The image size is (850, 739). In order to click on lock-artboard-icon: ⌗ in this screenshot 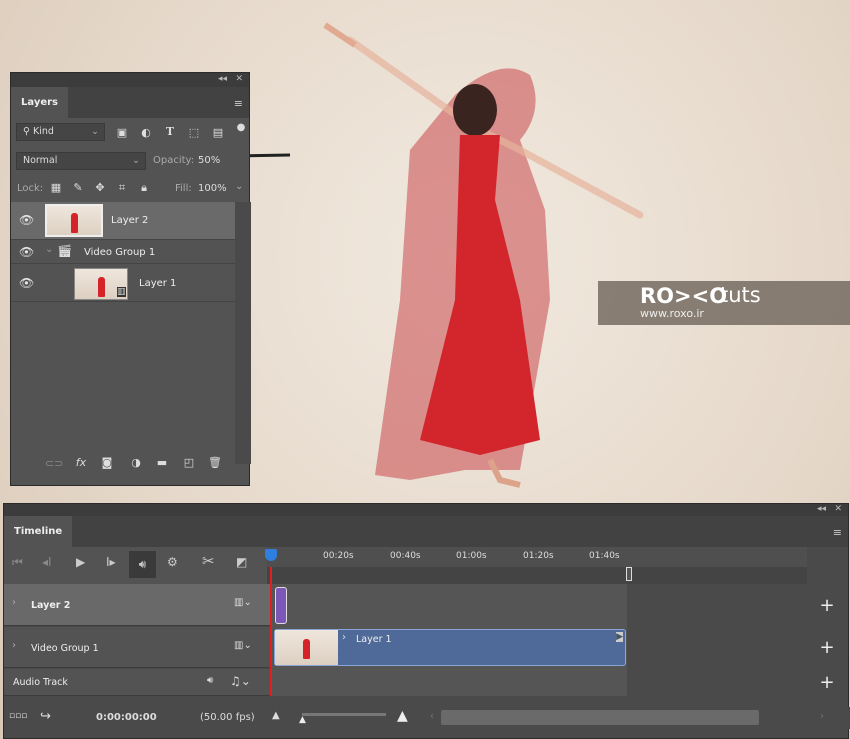, I will do `click(122, 188)`.